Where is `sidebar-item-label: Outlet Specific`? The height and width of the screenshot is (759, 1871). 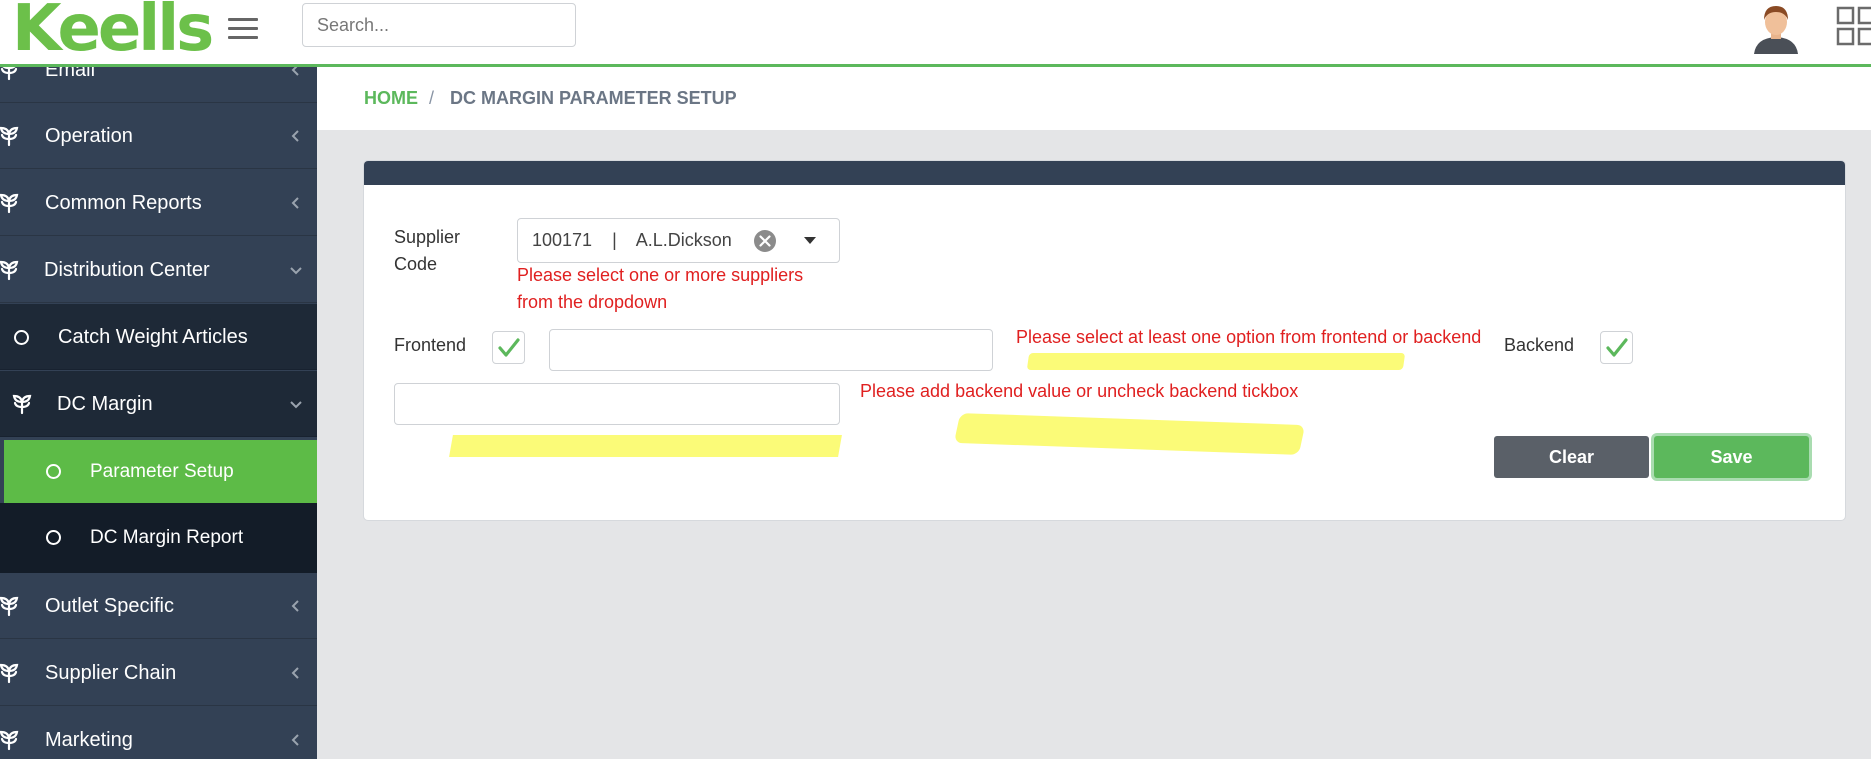
sidebar-item-label: Outlet Specific is located at coordinates (109, 606).